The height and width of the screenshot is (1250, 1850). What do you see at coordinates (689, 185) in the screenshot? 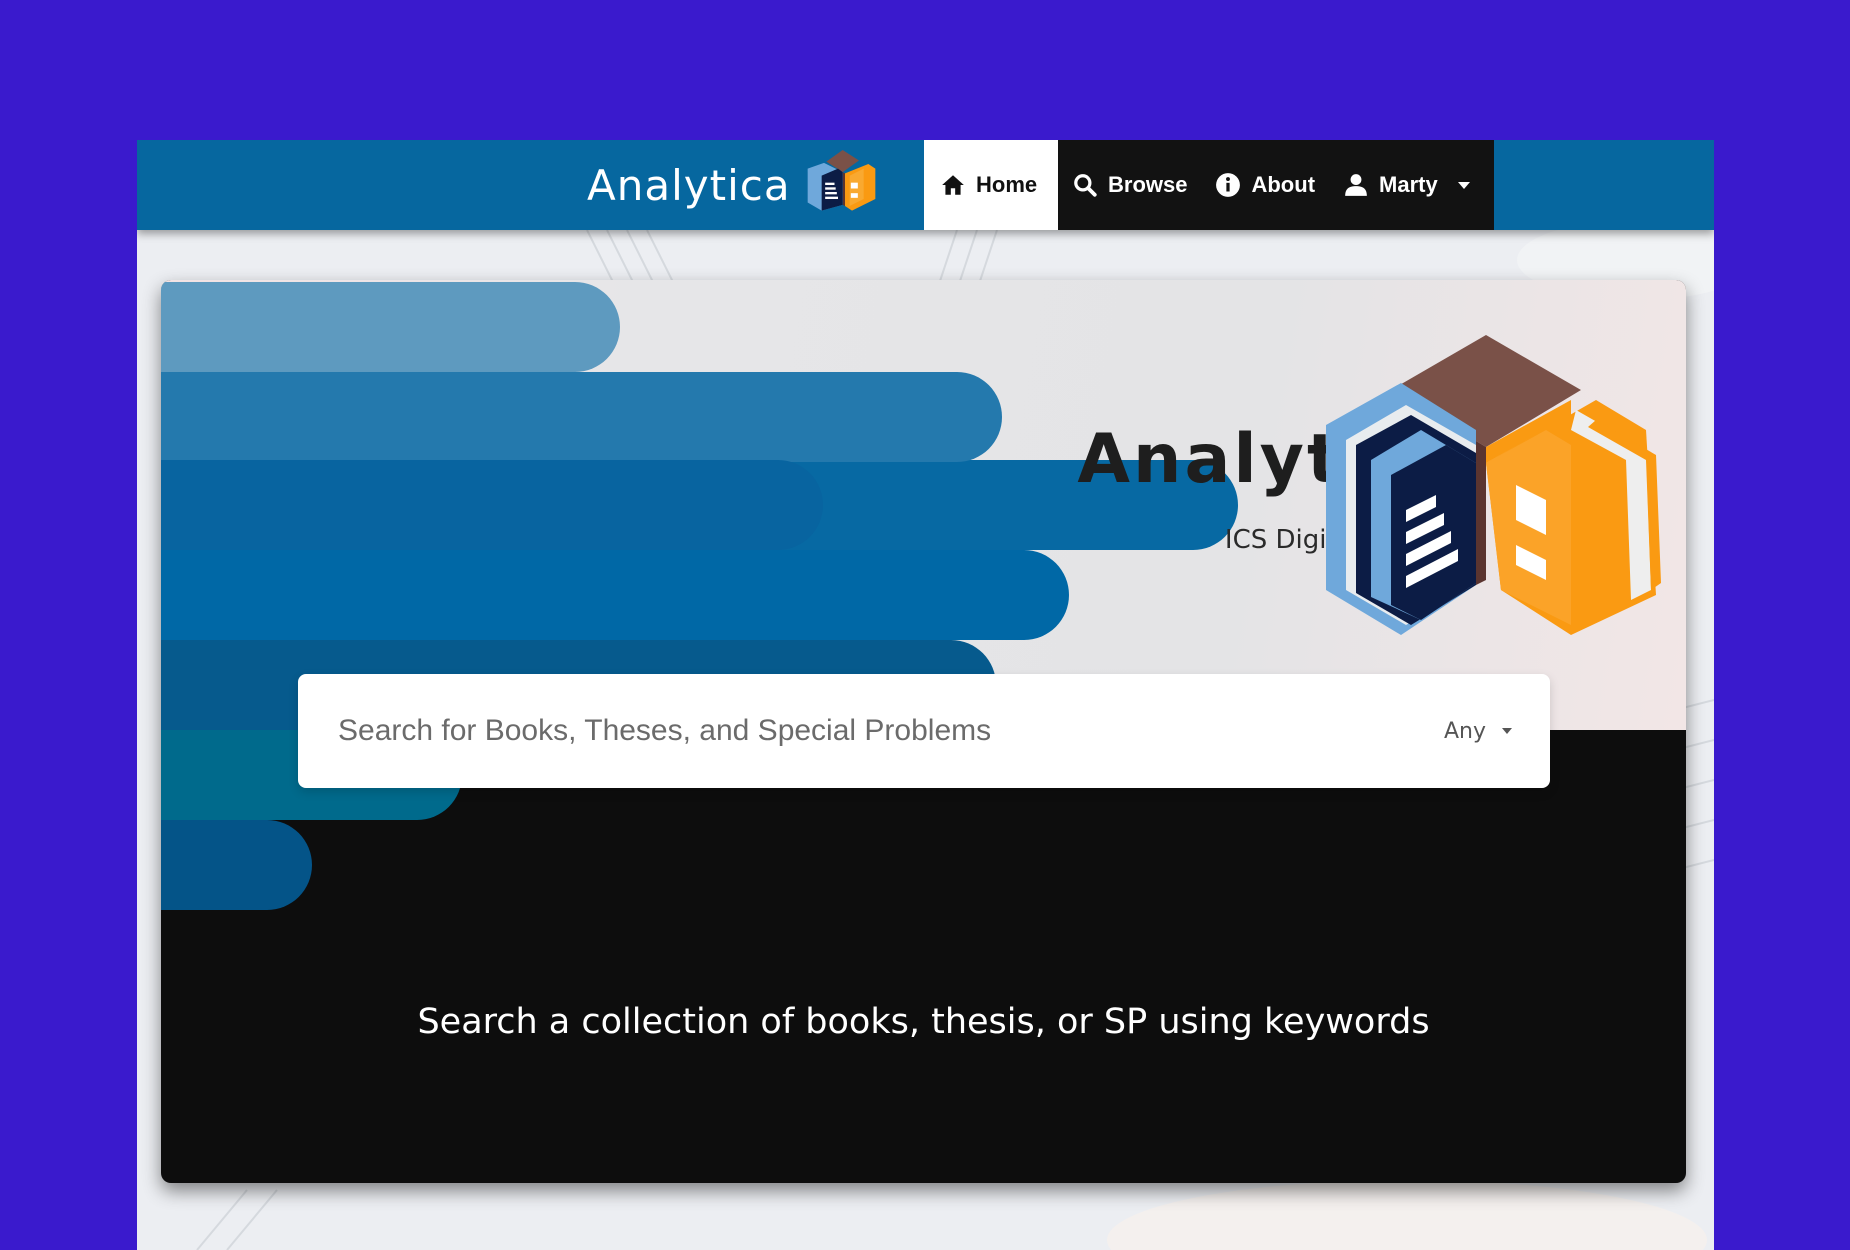
I see `brand-name: Analytica` at bounding box center [689, 185].